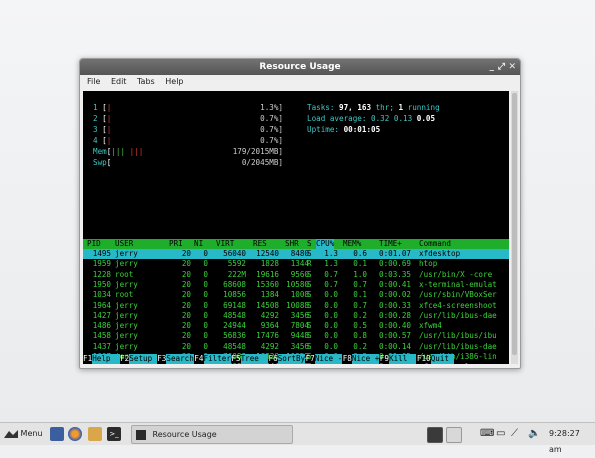 This screenshot has height=458, width=595. Describe the element at coordinates (365, 359) in the screenshot. I see `fkey-label: Nice +` at that location.